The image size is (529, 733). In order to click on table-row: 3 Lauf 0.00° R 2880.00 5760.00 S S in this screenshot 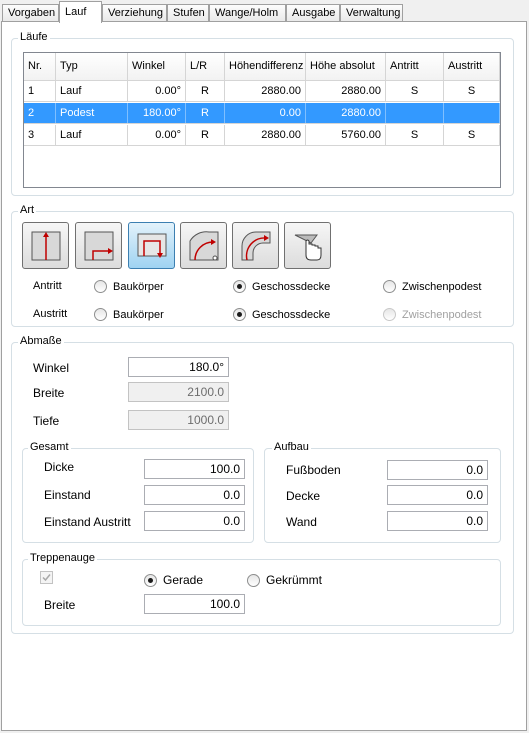, I will do `click(262, 135)`.